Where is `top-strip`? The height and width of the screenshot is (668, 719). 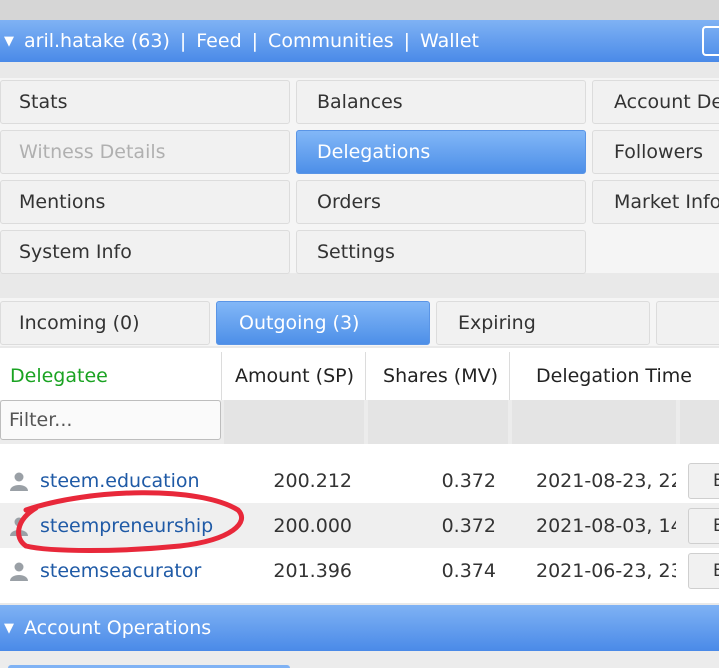 top-strip is located at coordinates (359, 10).